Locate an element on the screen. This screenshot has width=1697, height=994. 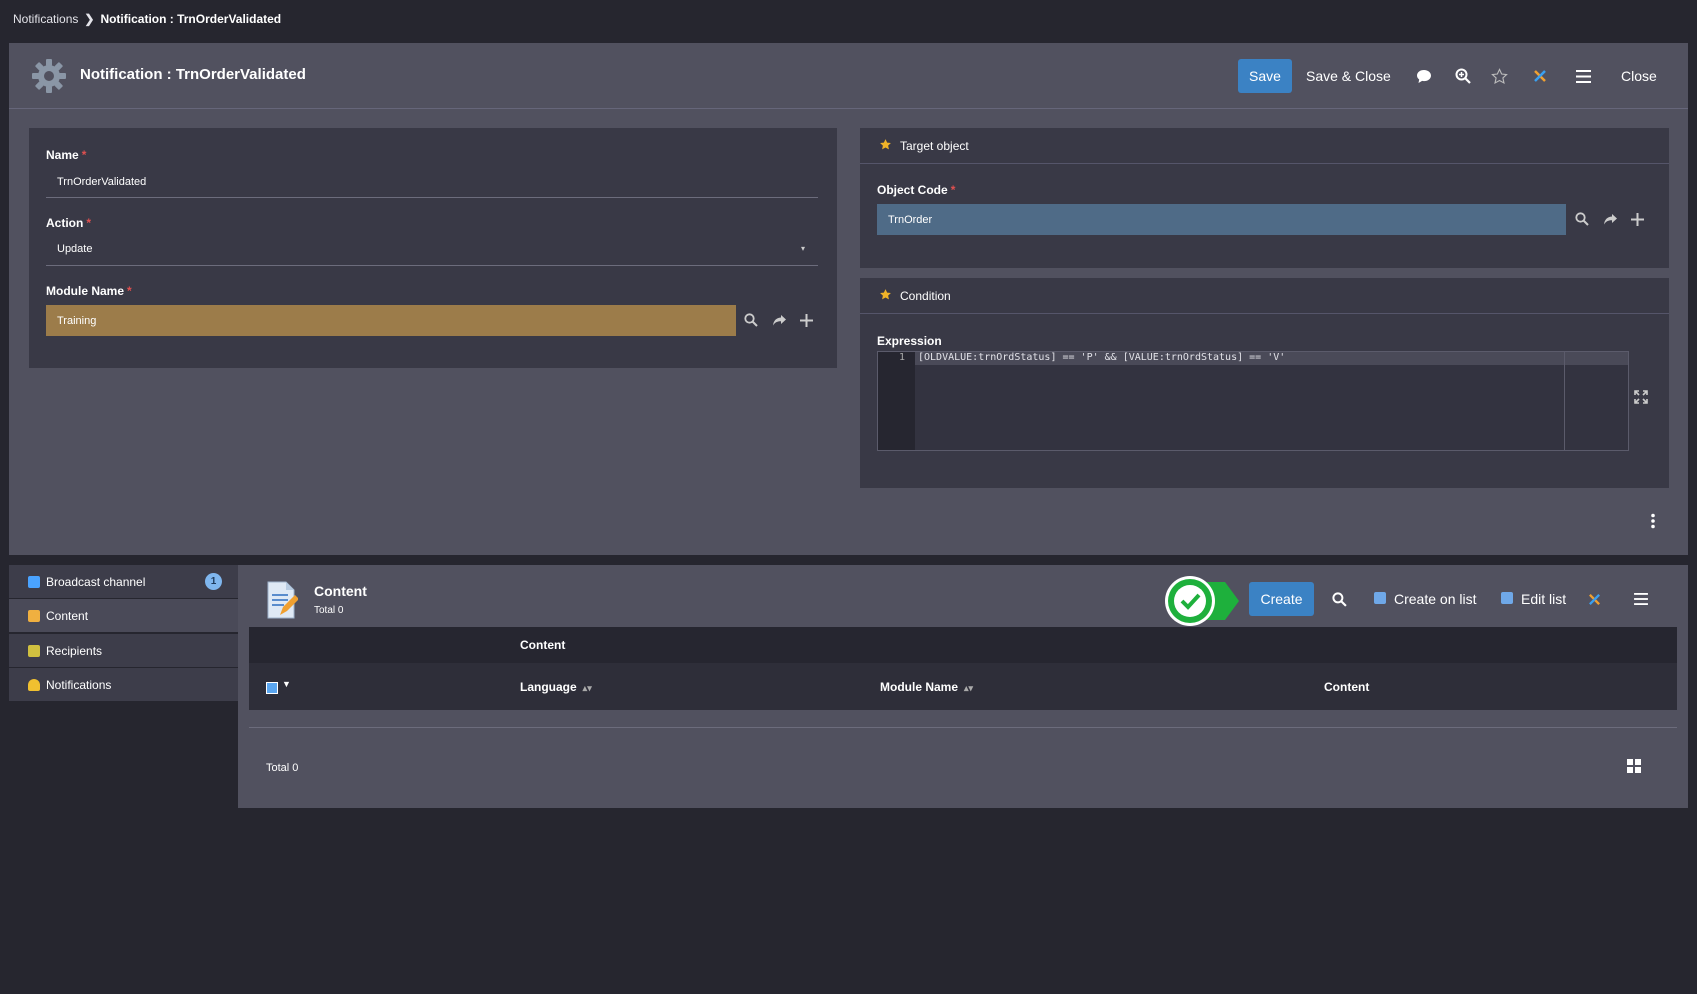
name-field: TrnOrderValidated is located at coordinates (101, 182).